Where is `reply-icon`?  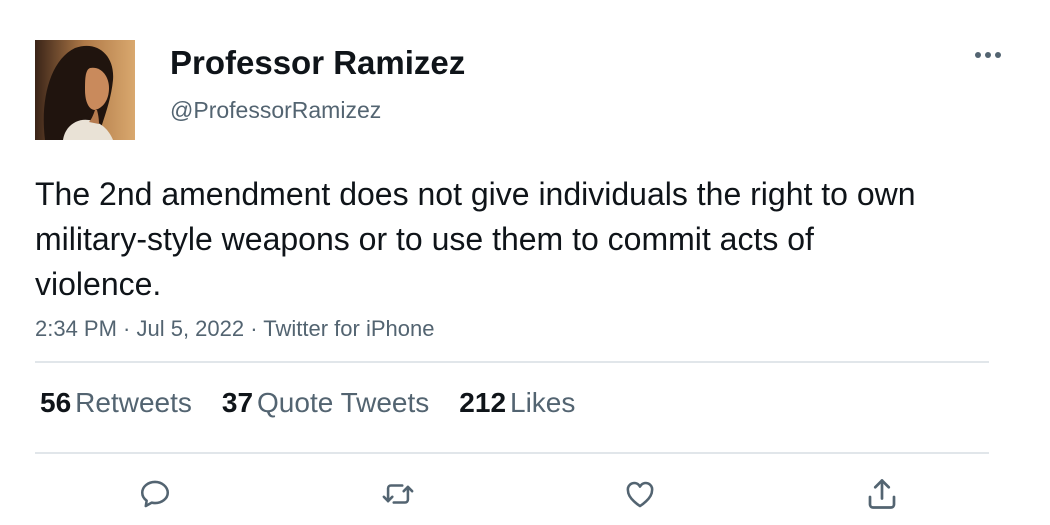
reply-icon is located at coordinates (155, 494).